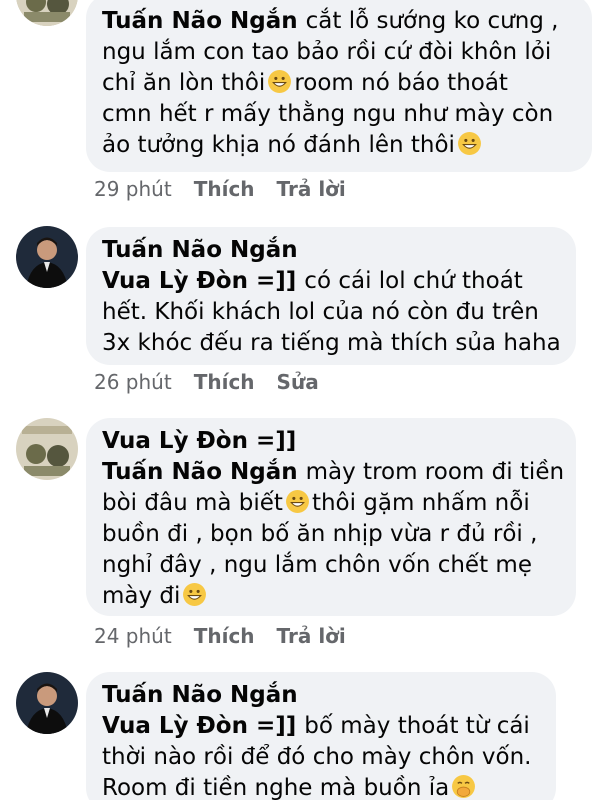  I want to click on comment-actions: 26 phút Thích Sửa, so click(217, 382).